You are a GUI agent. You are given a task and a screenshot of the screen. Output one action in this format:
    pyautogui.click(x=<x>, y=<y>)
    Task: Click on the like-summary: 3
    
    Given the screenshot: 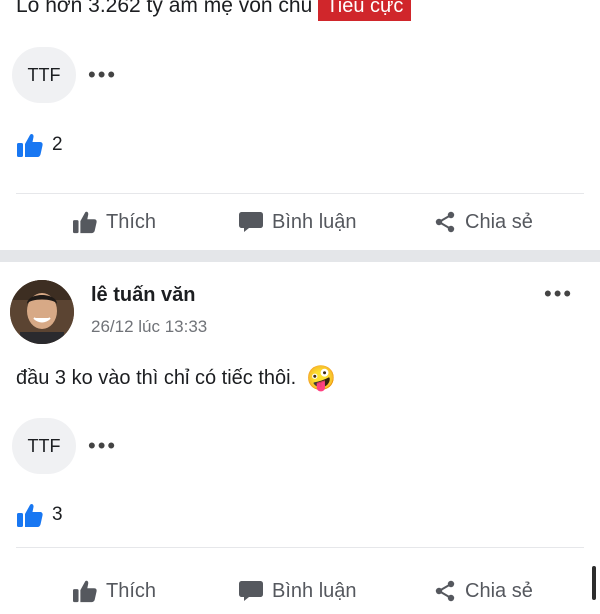 What is the action you would take?
    pyautogui.click(x=39, y=515)
    